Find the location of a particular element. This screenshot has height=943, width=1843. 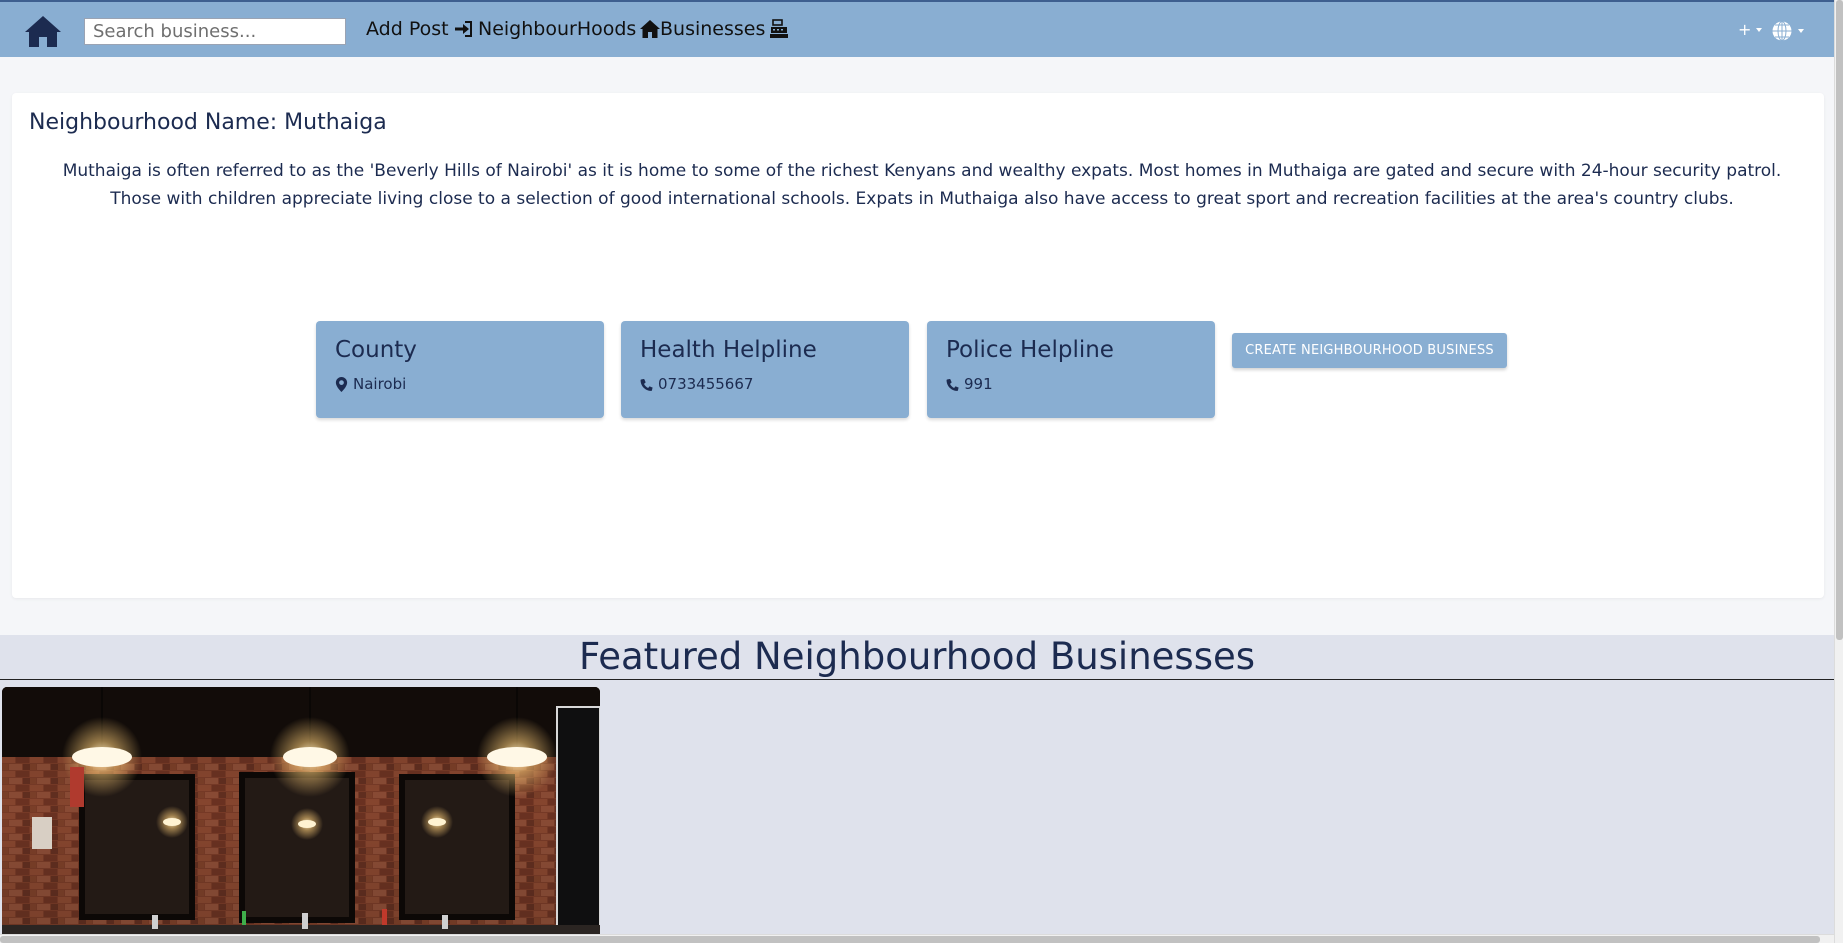

globe-icon is located at coordinates (1782, 31).